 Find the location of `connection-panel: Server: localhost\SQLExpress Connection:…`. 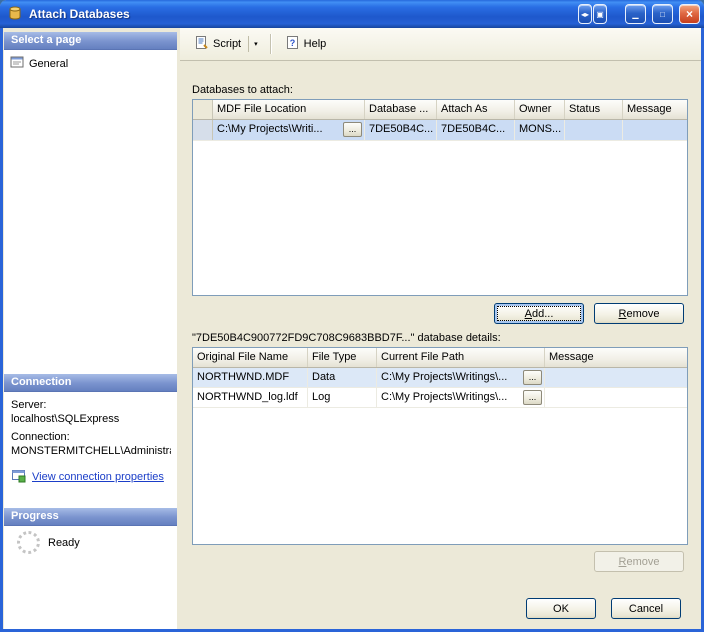

connection-panel: Server: localhost\SQLExpress Connection:… is located at coordinates (90, 450).